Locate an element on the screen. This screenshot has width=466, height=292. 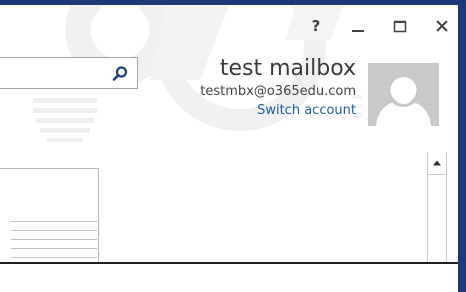
default-user-avatar-icon is located at coordinates (403, 94).